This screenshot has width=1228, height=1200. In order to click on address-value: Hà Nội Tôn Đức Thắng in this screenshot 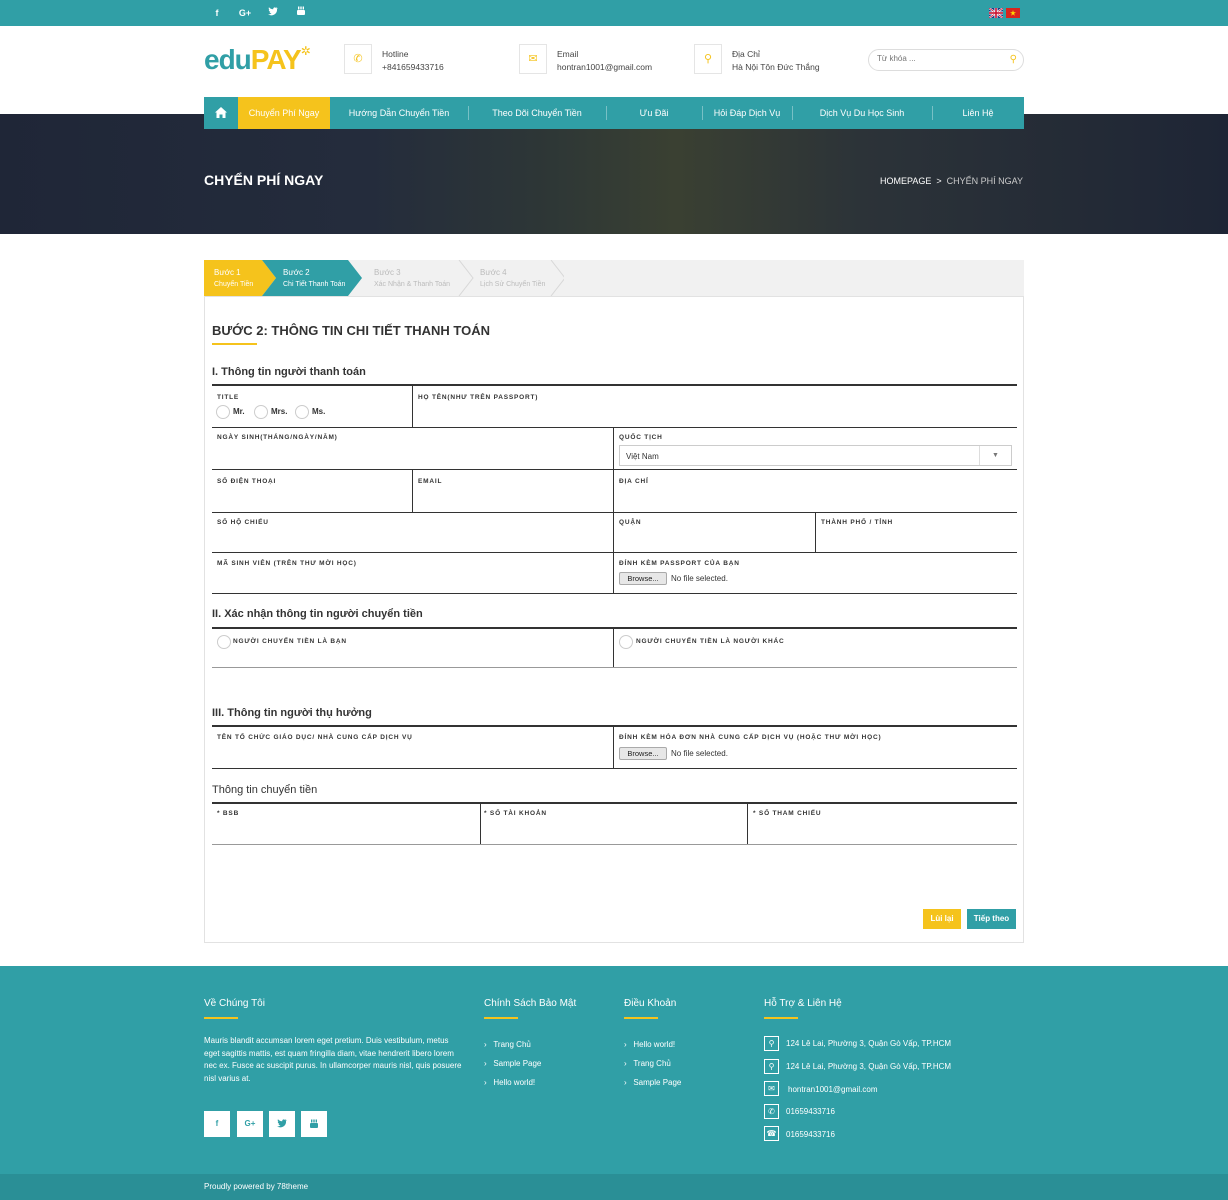, I will do `click(776, 67)`.